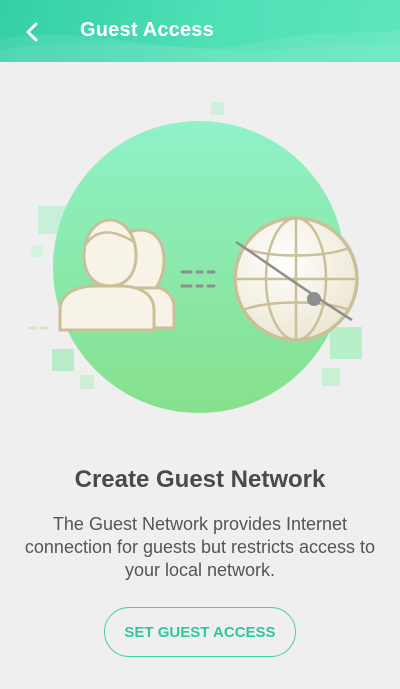  I want to click on app-header: Guest Access, so click(200, 31).